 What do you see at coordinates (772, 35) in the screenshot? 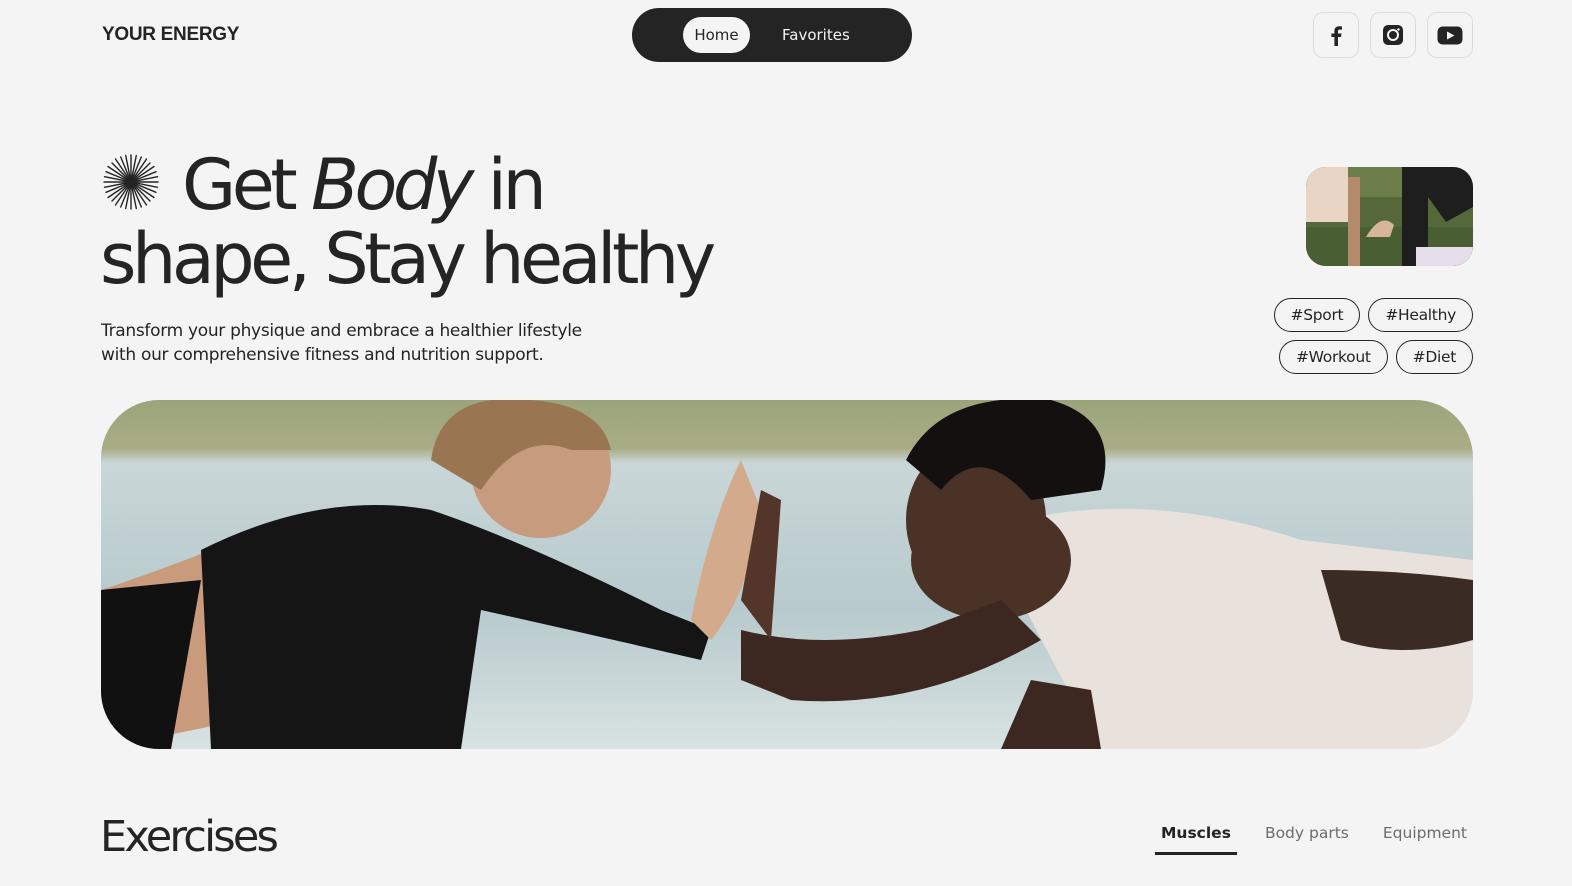
I see `main-nav: Home Favorites` at bounding box center [772, 35].